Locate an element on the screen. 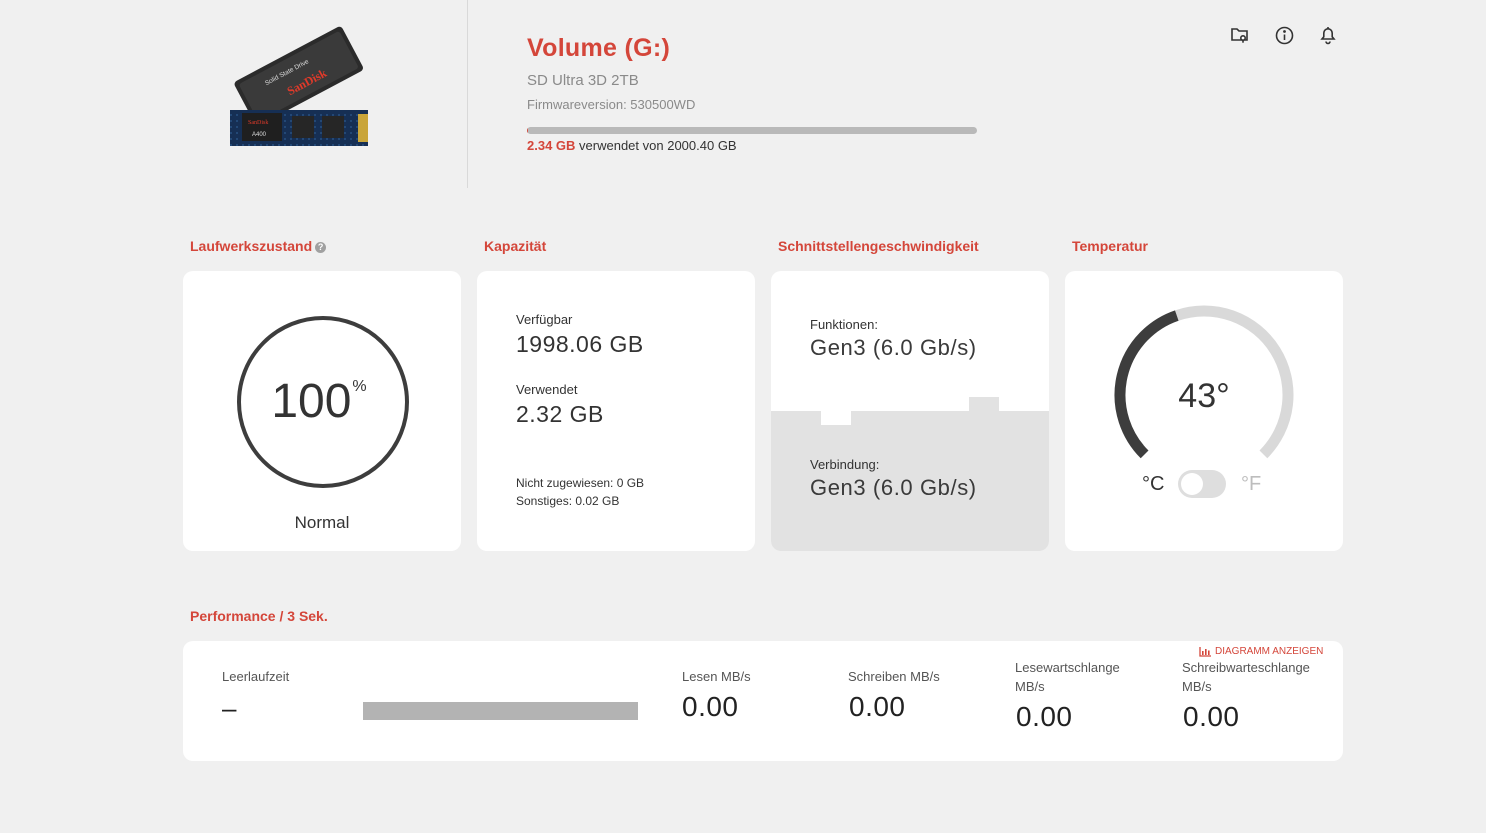 This screenshot has width=1486, height=833. health-label-text: Laufwerkszustand is located at coordinates (251, 246).